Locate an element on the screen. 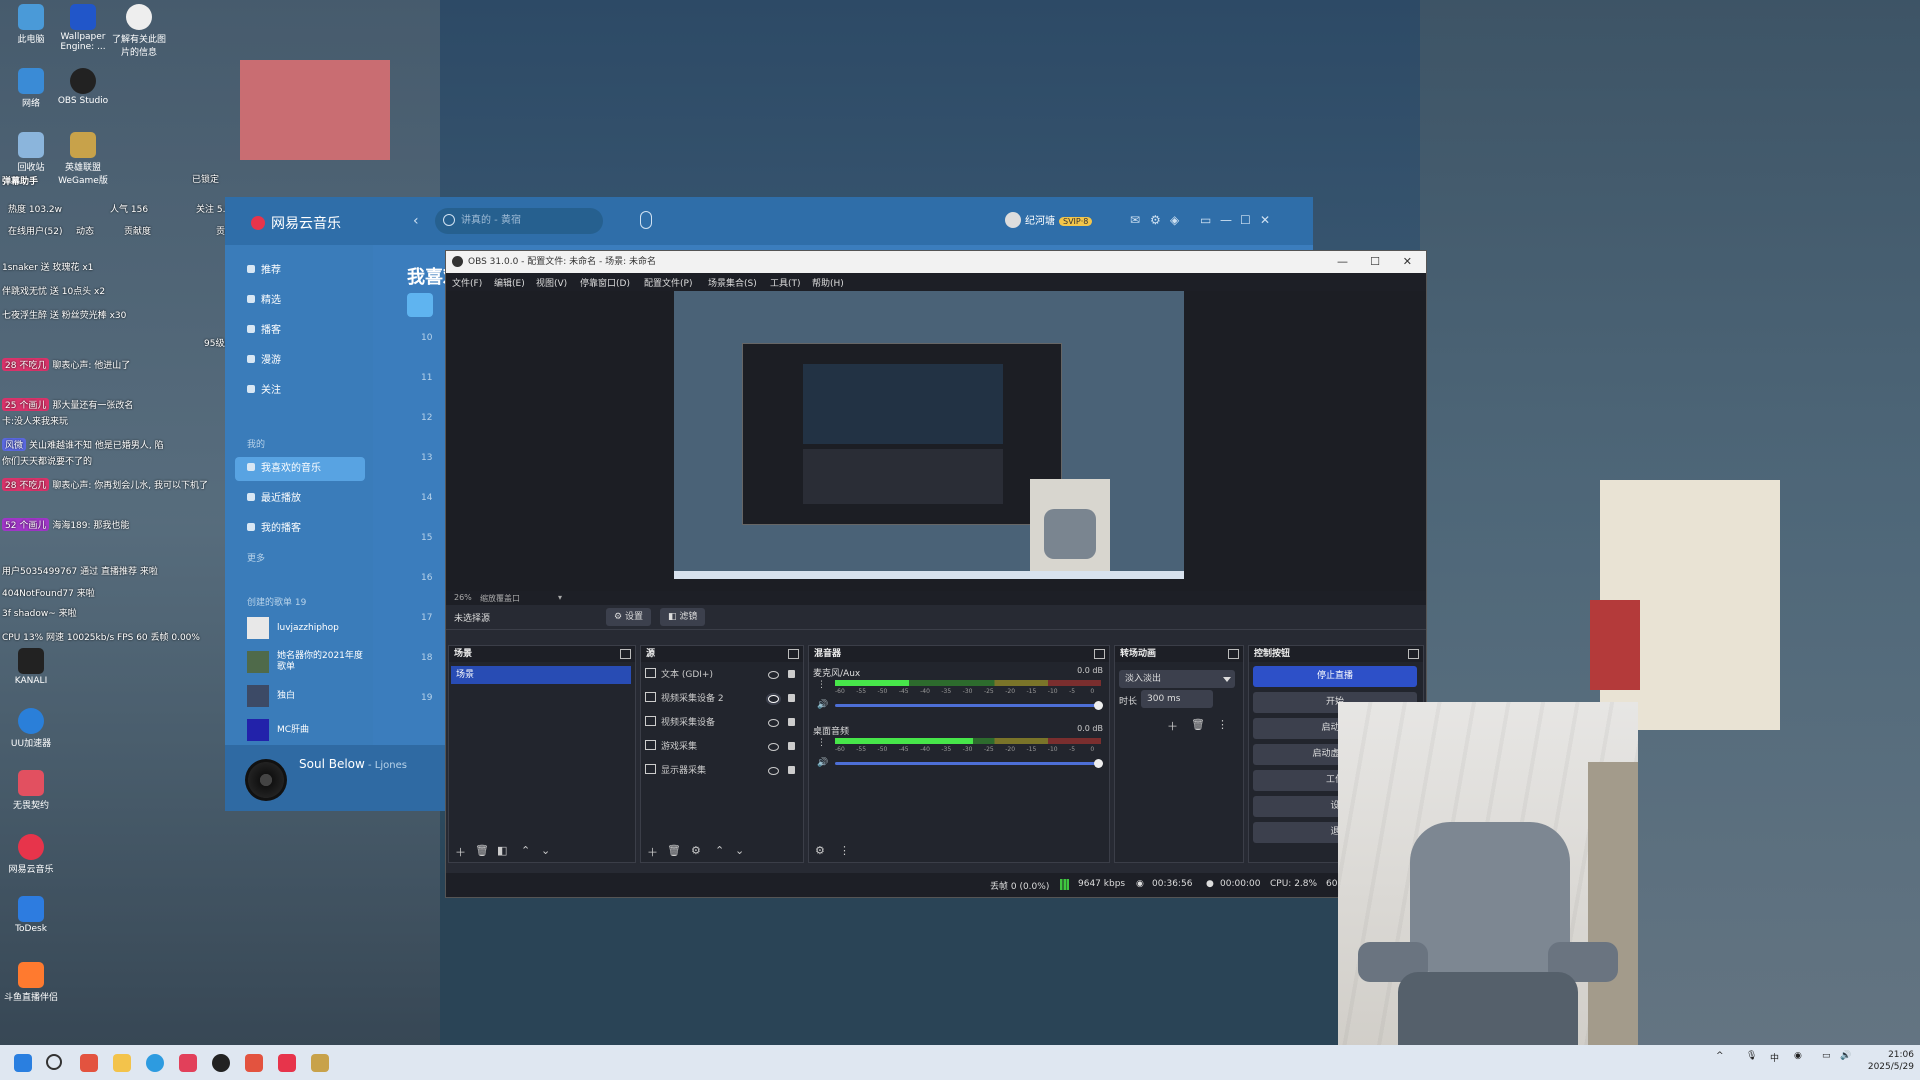 This screenshot has height=1080, width=1920. search-input: 讲真的 - 黄宿 is located at coordinates (519, 221).